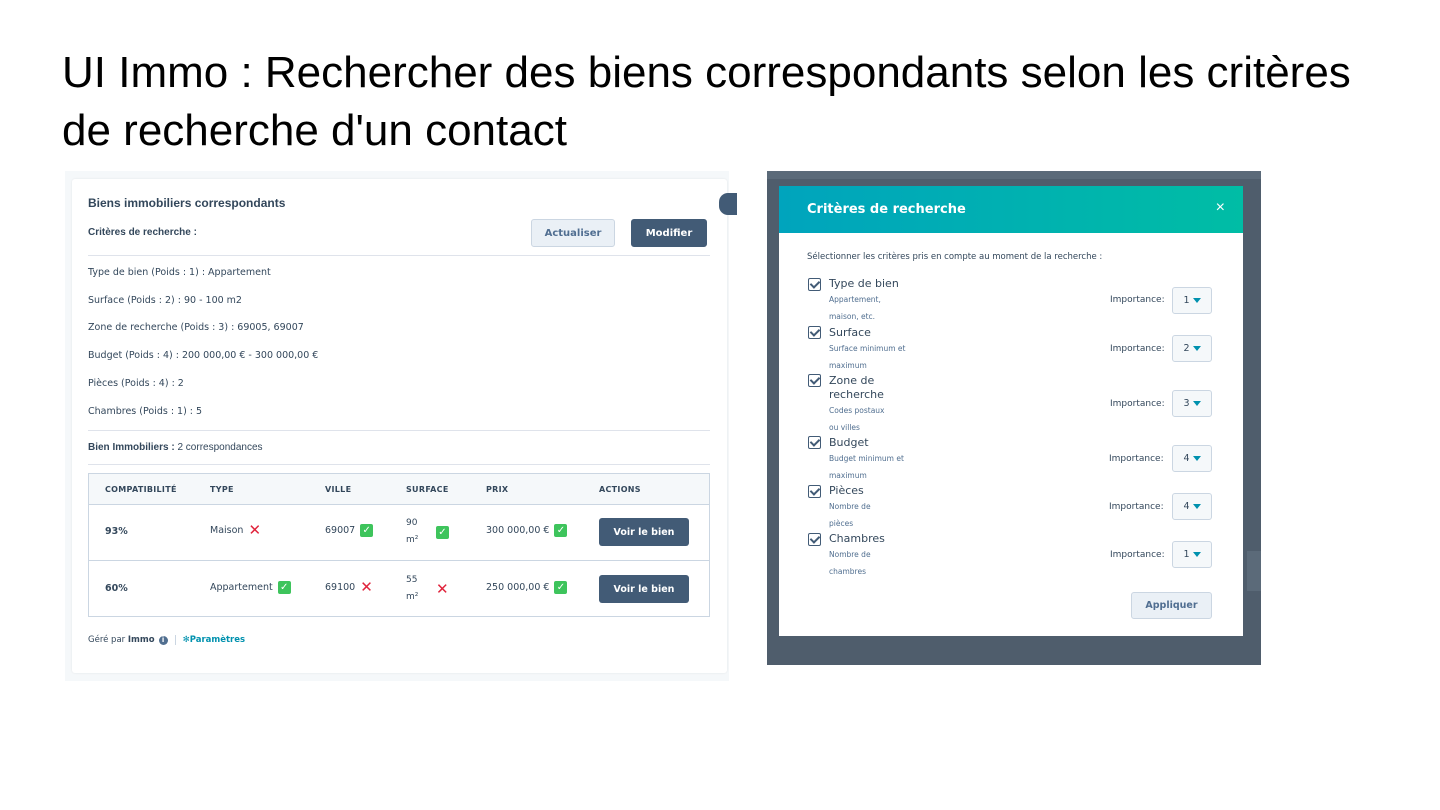  Describe the element at coordinates (136, 383) in the screenshot. I see `criterion-rooms: Pièces (Poids : 4) : 2` at that location.